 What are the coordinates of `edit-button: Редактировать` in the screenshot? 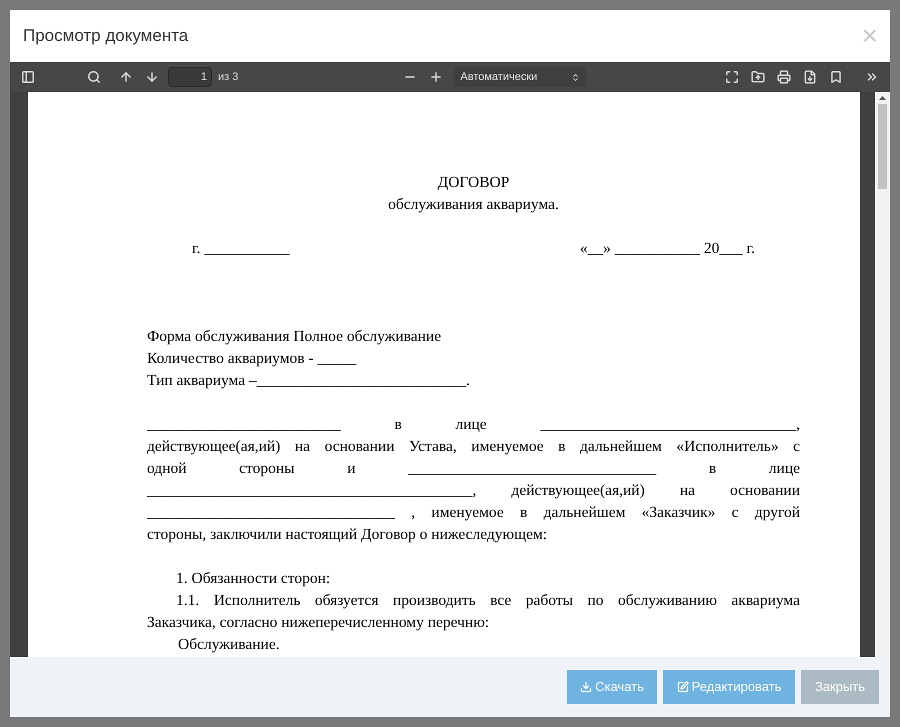 It's located at (729, 687).